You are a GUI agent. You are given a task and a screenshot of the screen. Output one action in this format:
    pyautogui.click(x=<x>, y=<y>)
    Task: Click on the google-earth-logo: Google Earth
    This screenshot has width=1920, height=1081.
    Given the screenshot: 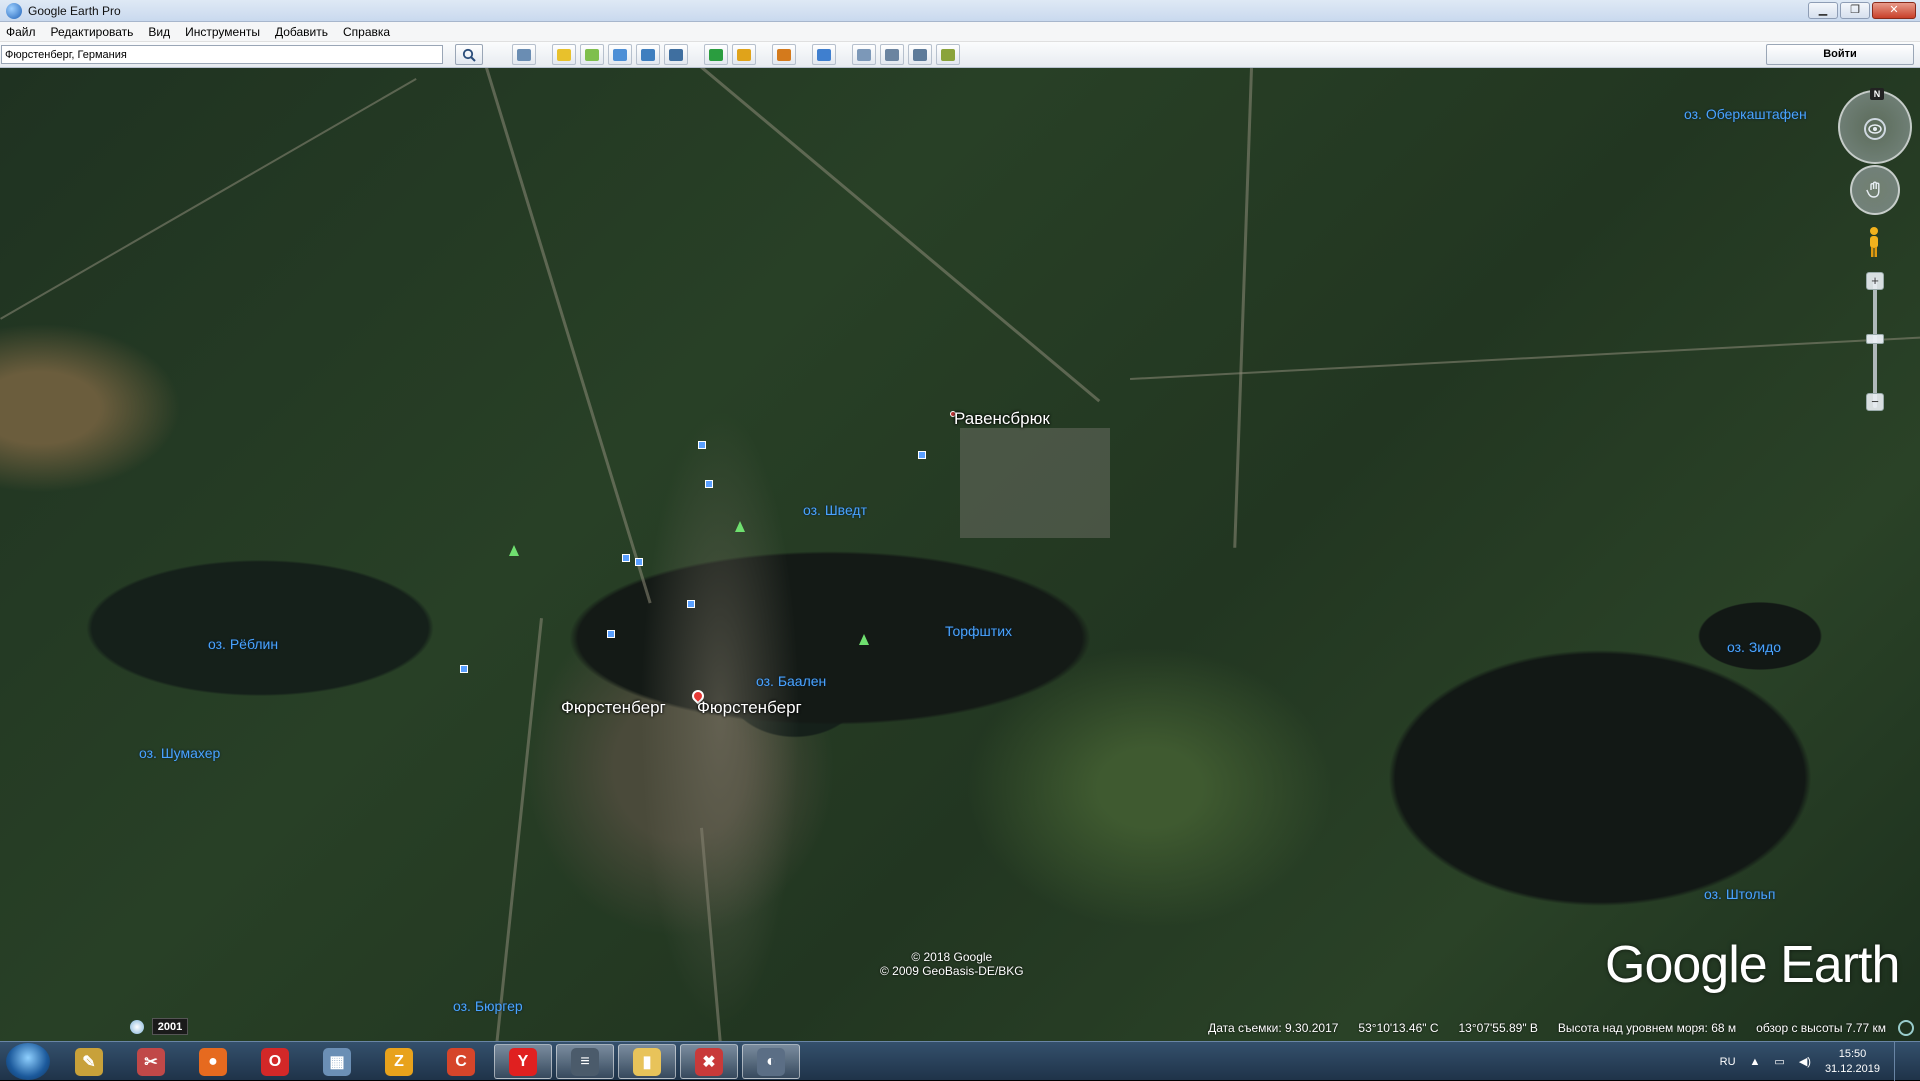 What is the action you would take?
    pyautogui.click(x=1752, y=965)
    